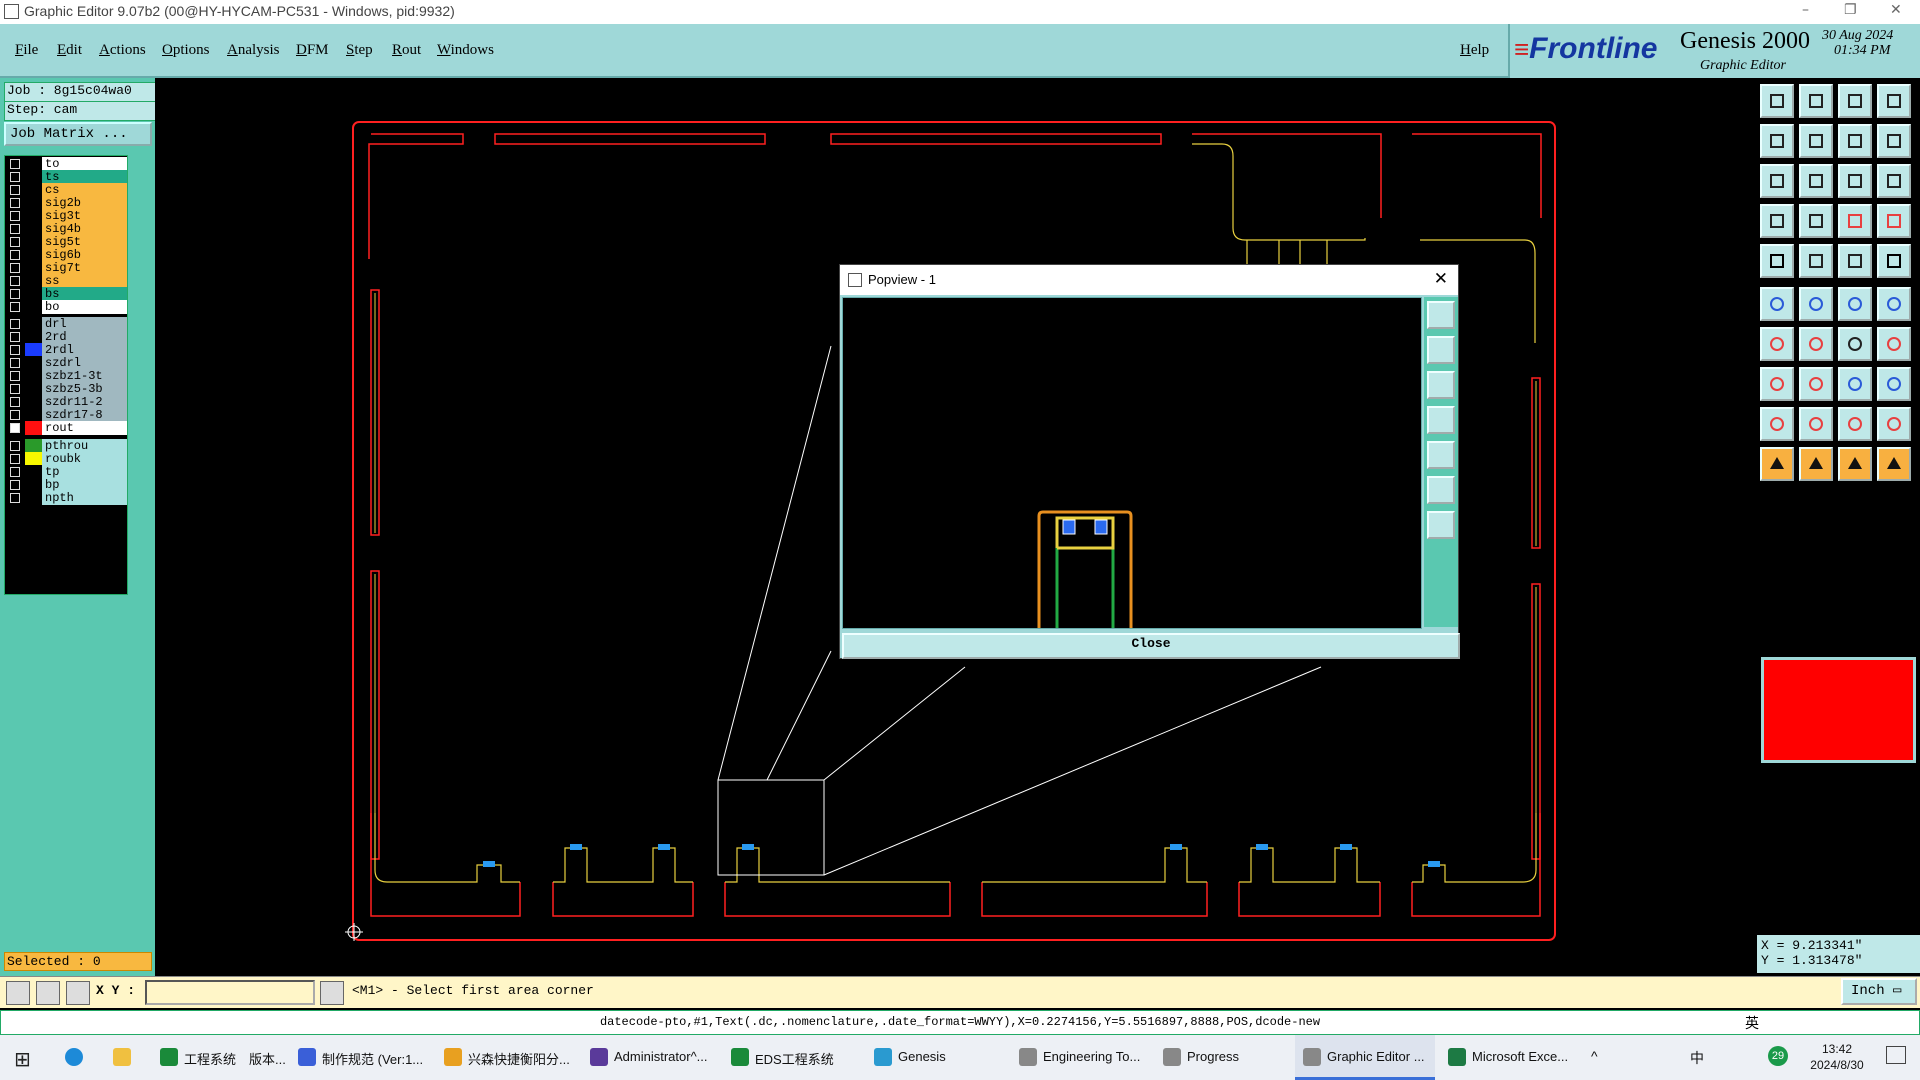 This screenshot has width=1920, height=1080. I want to click on menu-help: Help, so click(1474, 50).